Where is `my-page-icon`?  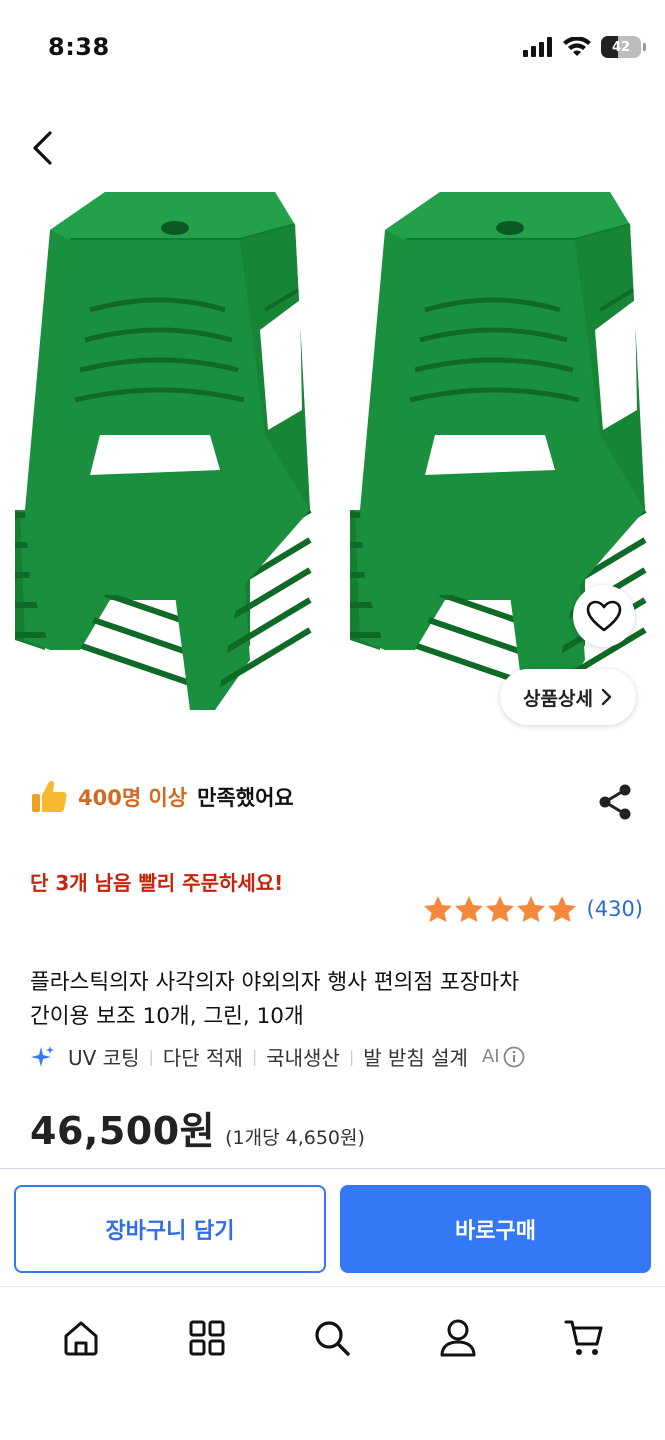
my-page-icon is located at coordinates (458, 1338).